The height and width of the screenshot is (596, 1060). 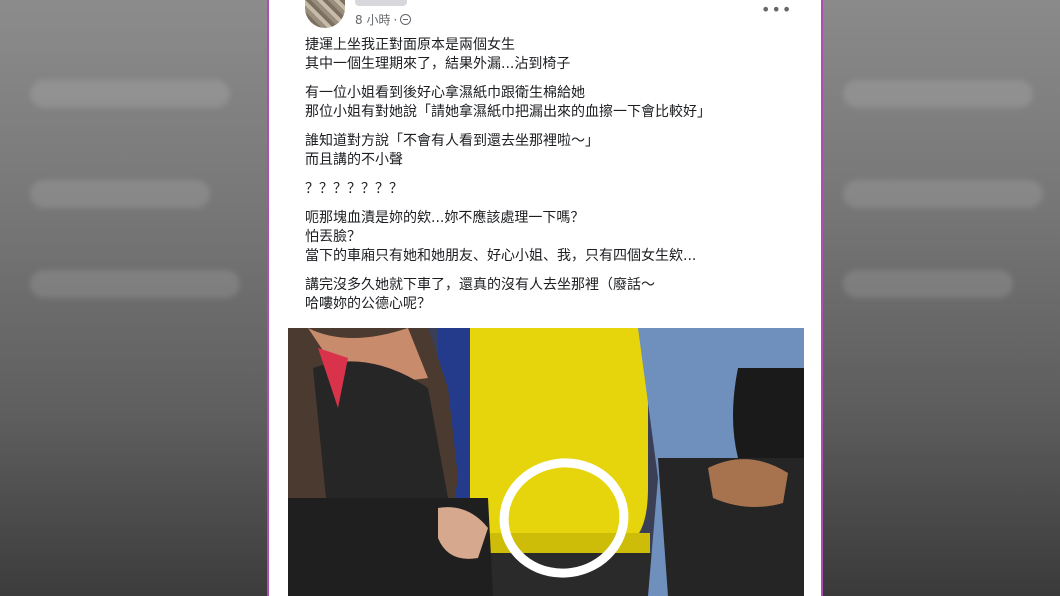 What do you see at coordinates (776, 9) in the screenshot?
I see `more-dots-icon: •••` at bounding box center [776, 9].